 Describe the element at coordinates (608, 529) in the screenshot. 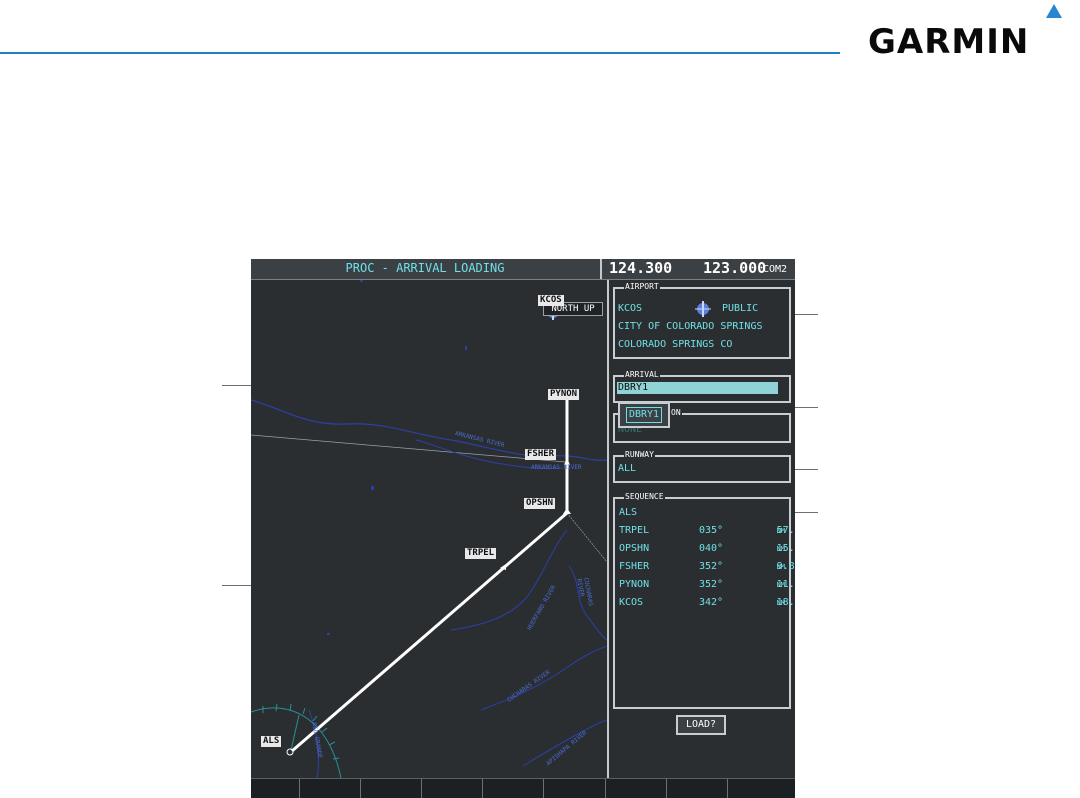

I see `panel-divider` at that location.